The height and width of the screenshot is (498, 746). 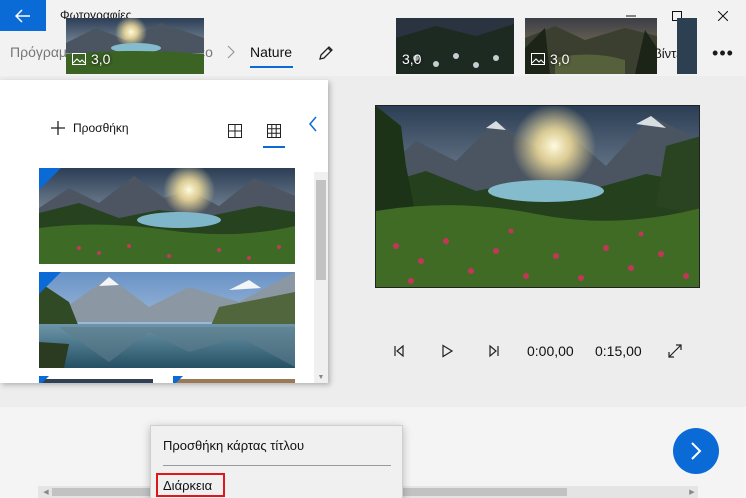 What do you see at coordinates (190, 485) in the screenshot?
I see `highlight-box` at bounding box center [190, 485].